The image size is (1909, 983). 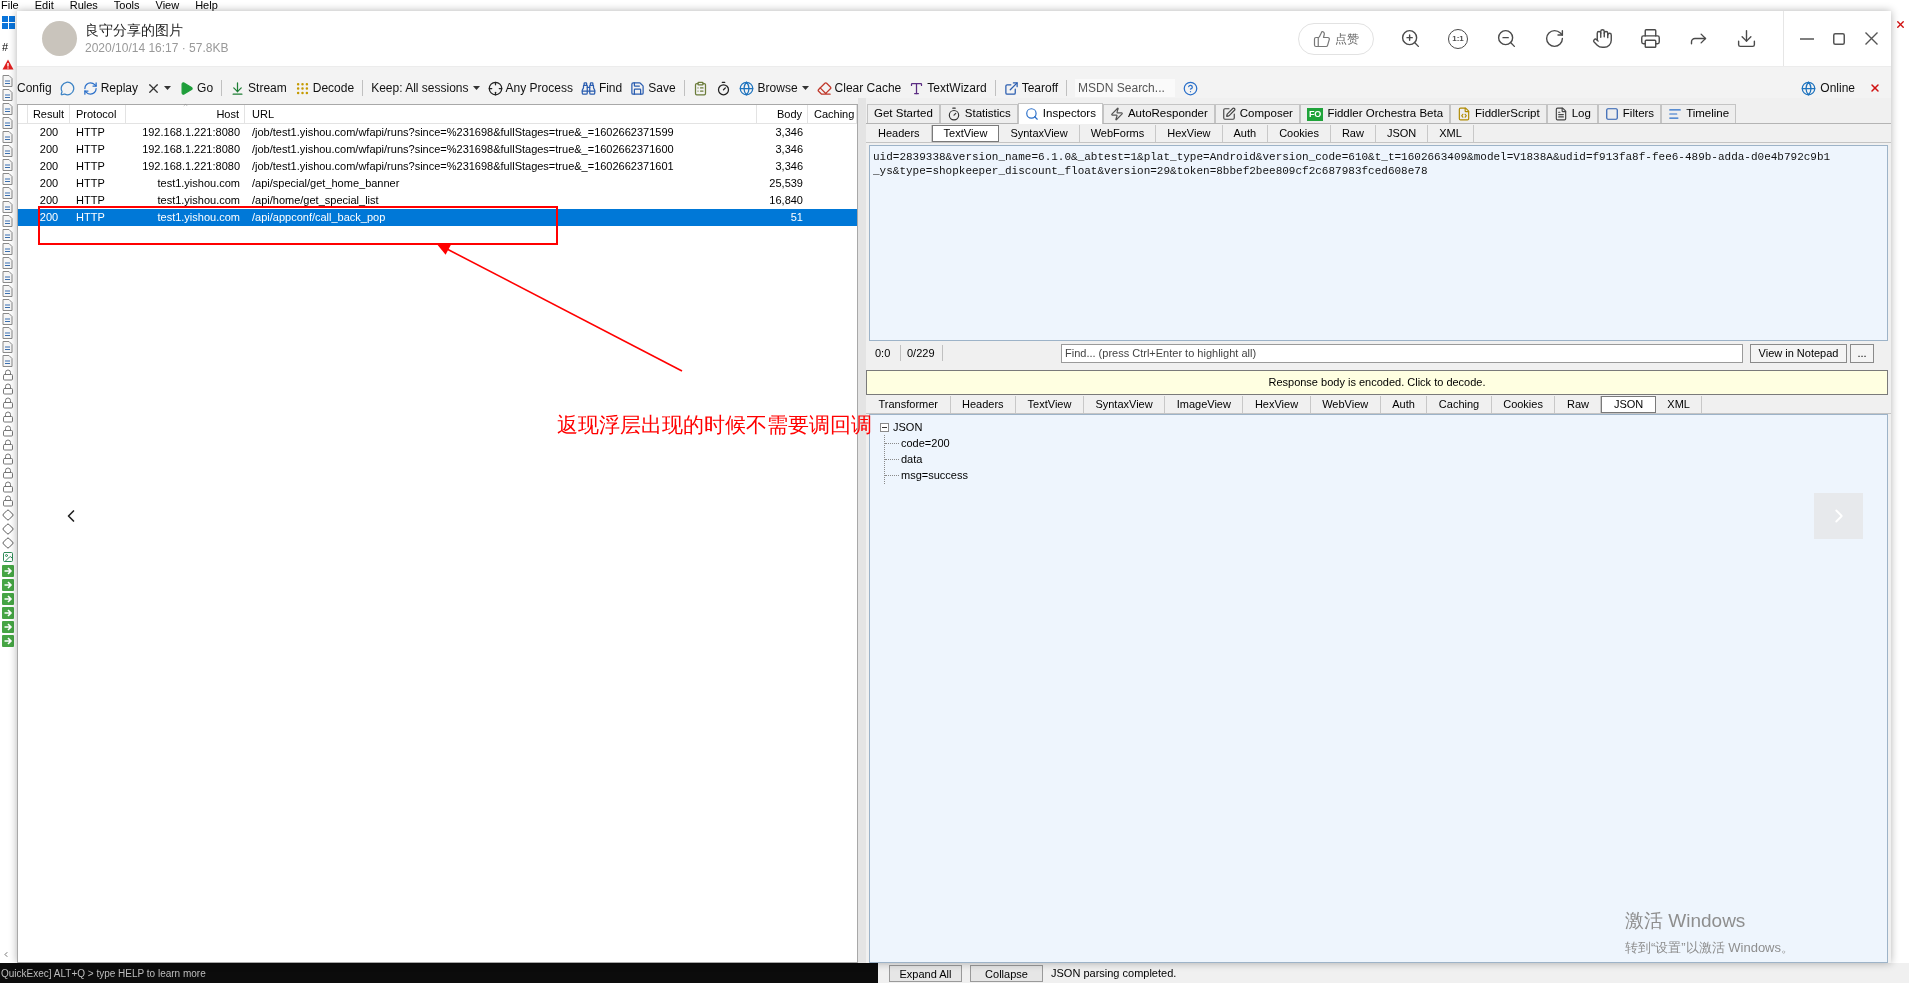 I want to click on column-header: Body, so click(x=782, y=114).